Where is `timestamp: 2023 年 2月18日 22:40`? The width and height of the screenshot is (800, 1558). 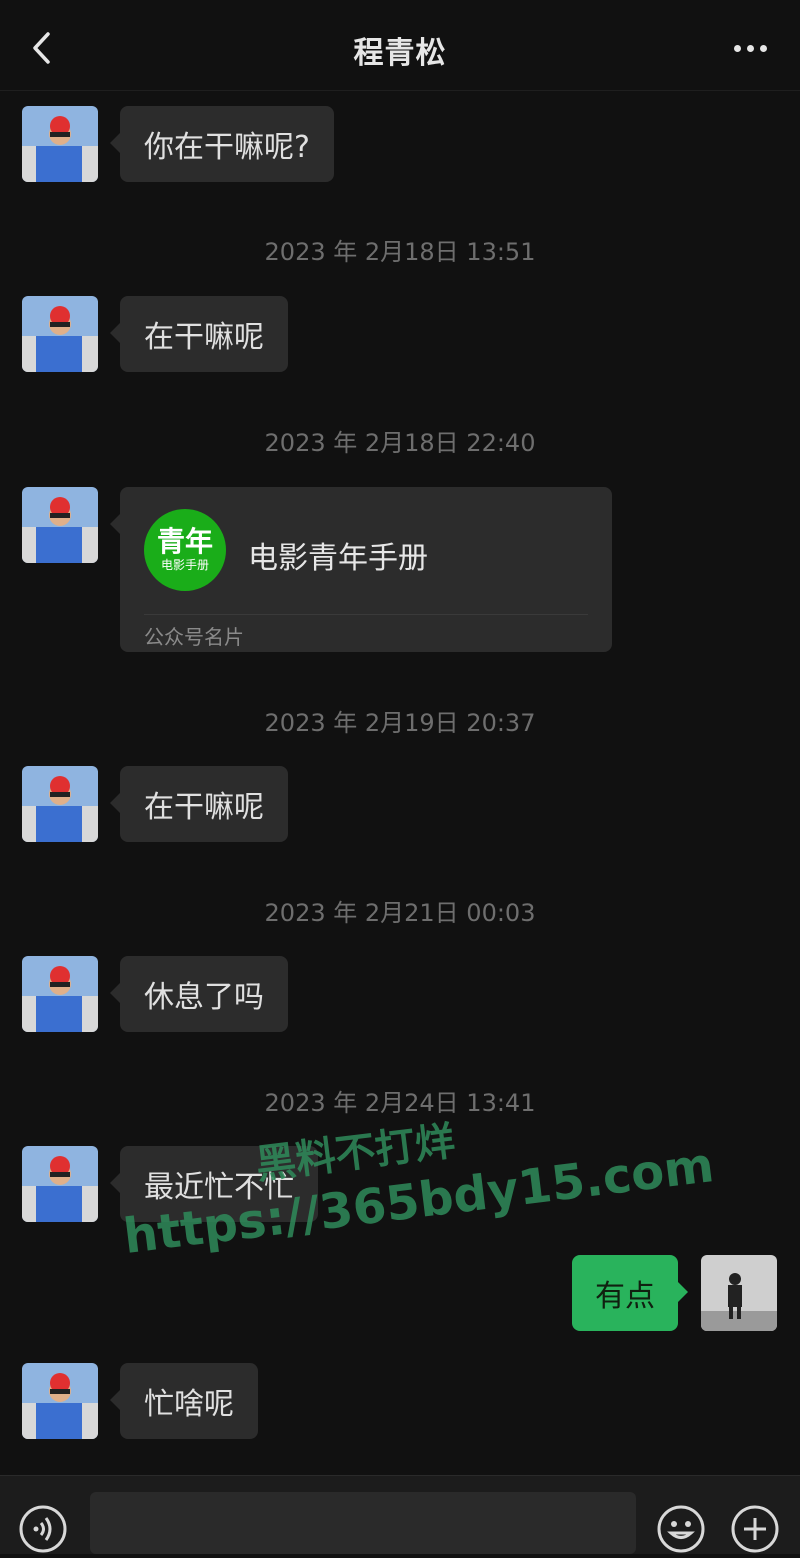
timestamp: 2023 年 2月18日 22:40 is located at coordinates (400, 443).